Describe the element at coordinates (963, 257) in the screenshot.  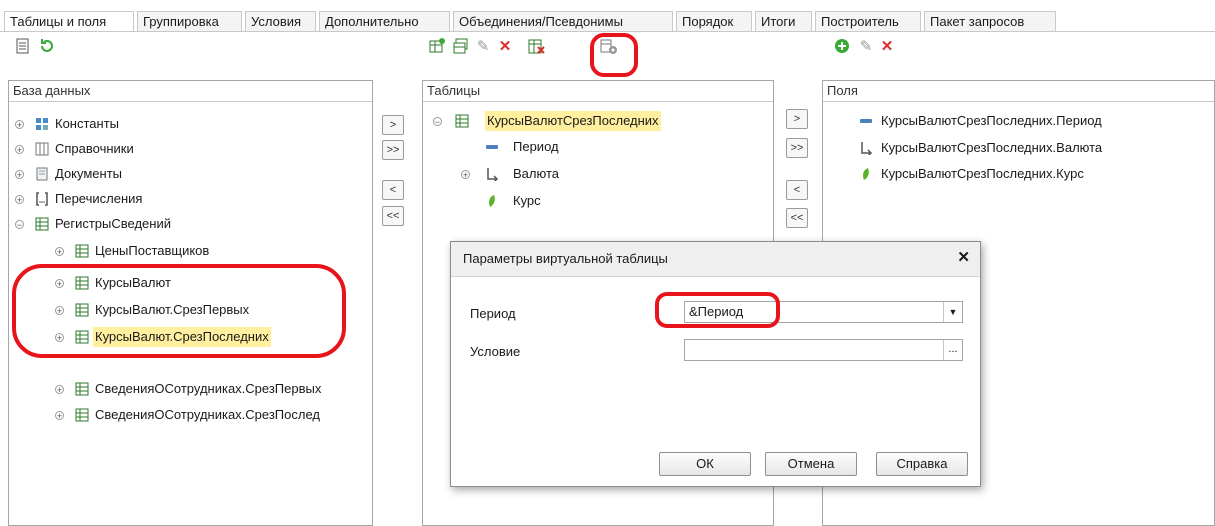
I see `close-icon: ✕` at that location.